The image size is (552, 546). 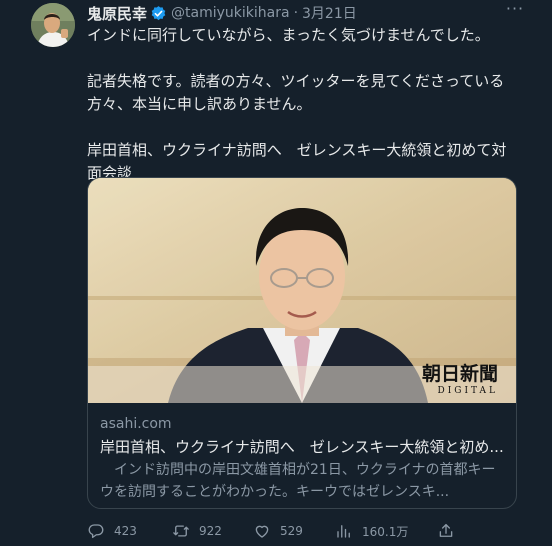 I want to click on retweet-icon, so click(x=181, y=531).